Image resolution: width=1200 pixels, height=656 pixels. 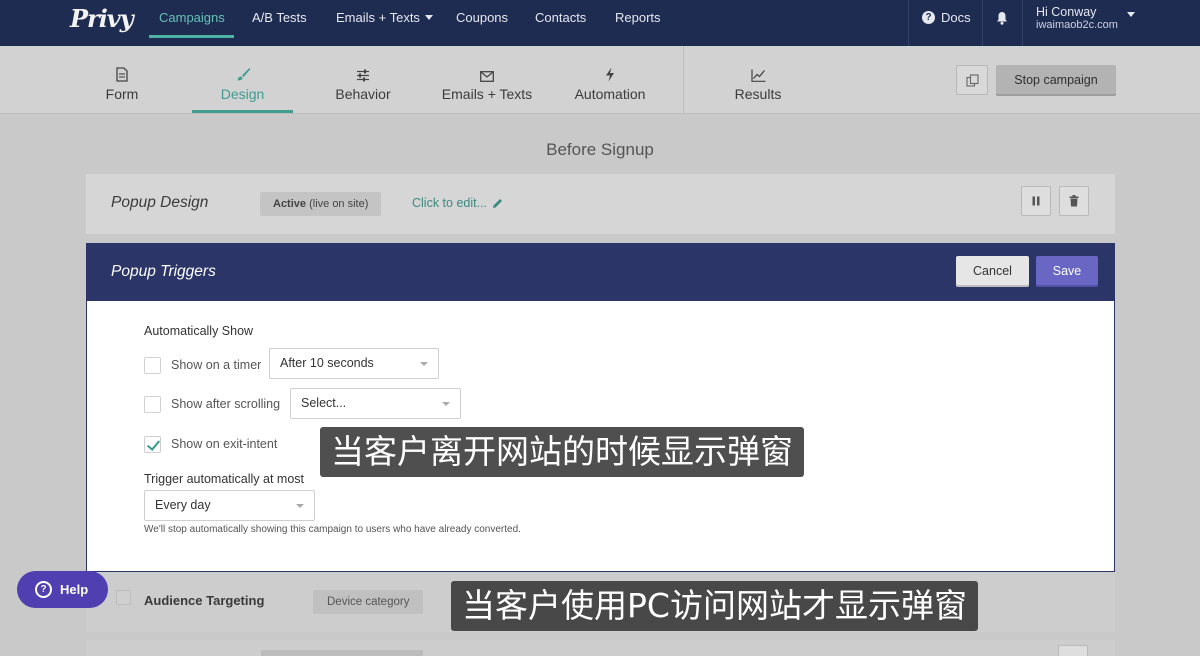 What do you see at coordinates (600, 272) in the screenshot?
I see `popup-triggers-header: Popup Triggers Cancel Save` at bounding box center [600, 272].